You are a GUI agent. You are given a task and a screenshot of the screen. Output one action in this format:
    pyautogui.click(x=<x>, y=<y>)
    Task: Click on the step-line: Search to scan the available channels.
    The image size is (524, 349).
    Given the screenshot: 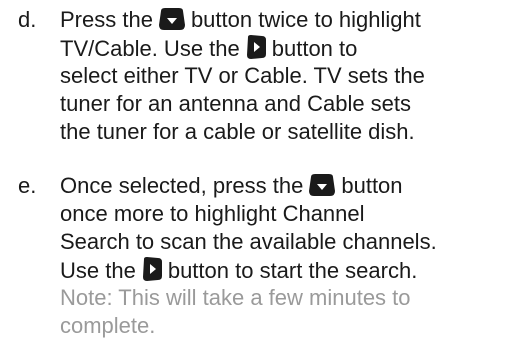 What is the action you would take?
    pyautogui.click(x=248, y=242)
    